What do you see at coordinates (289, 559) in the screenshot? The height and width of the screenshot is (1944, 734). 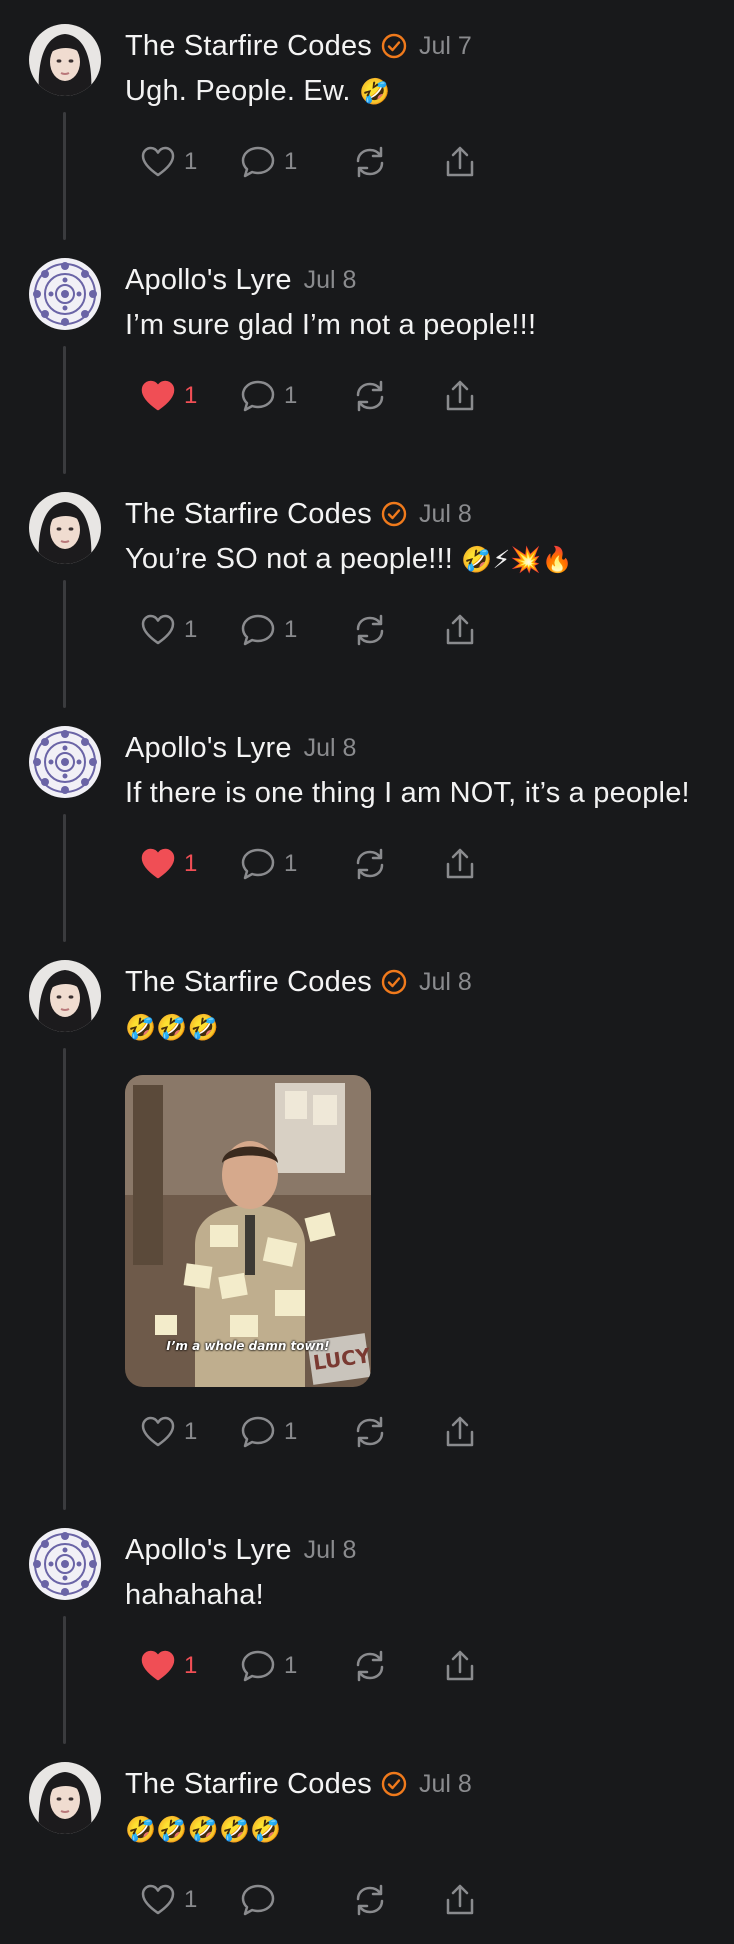 I see `post-text-content: You’re SO not a people!!!` at bounding box center [289, 559].